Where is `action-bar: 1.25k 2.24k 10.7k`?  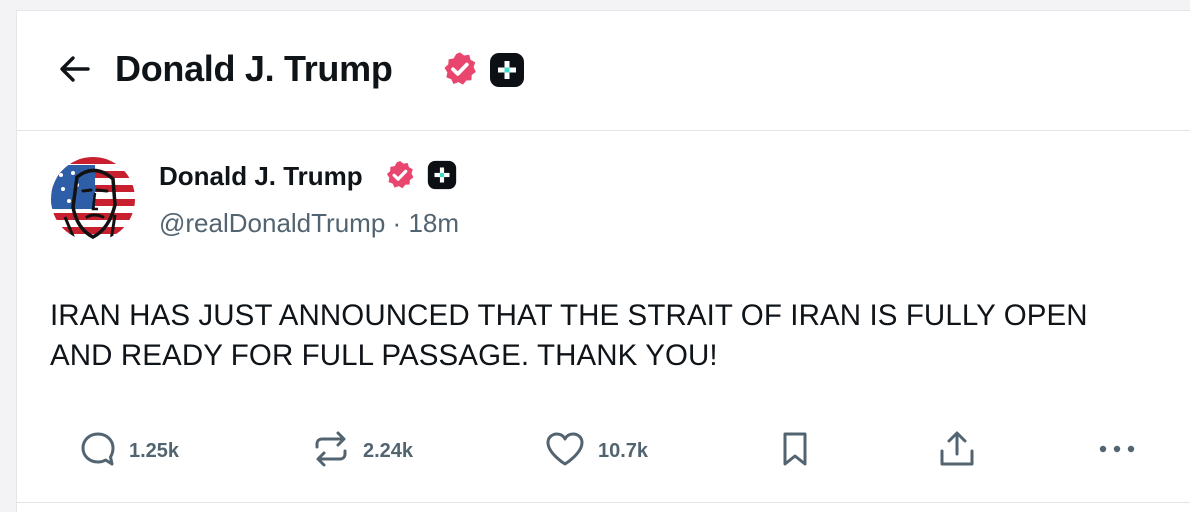 action-bar: 1.25k 2.24k 10.7k is located at coordinates (603, 451).